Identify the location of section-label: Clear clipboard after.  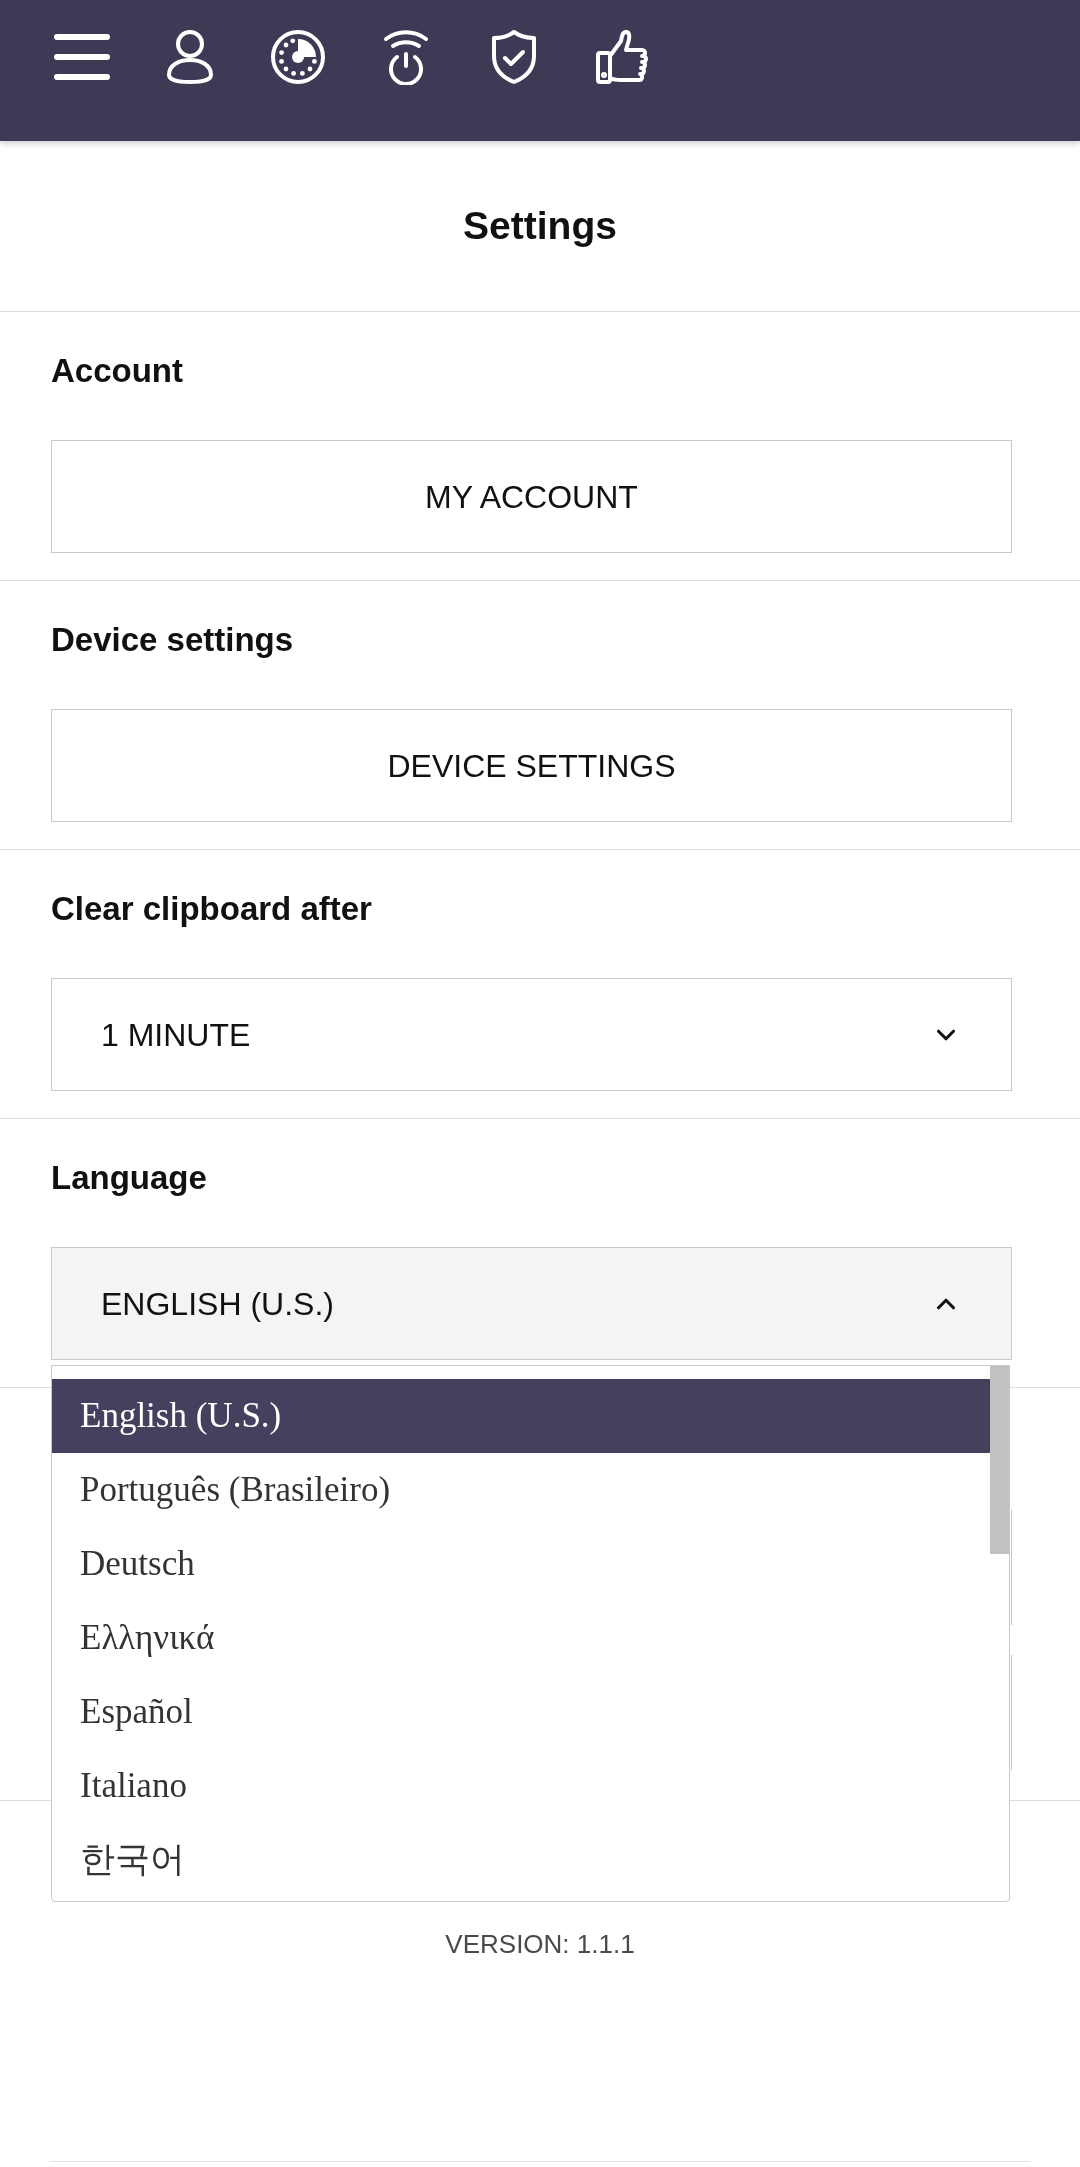
(211, 909).